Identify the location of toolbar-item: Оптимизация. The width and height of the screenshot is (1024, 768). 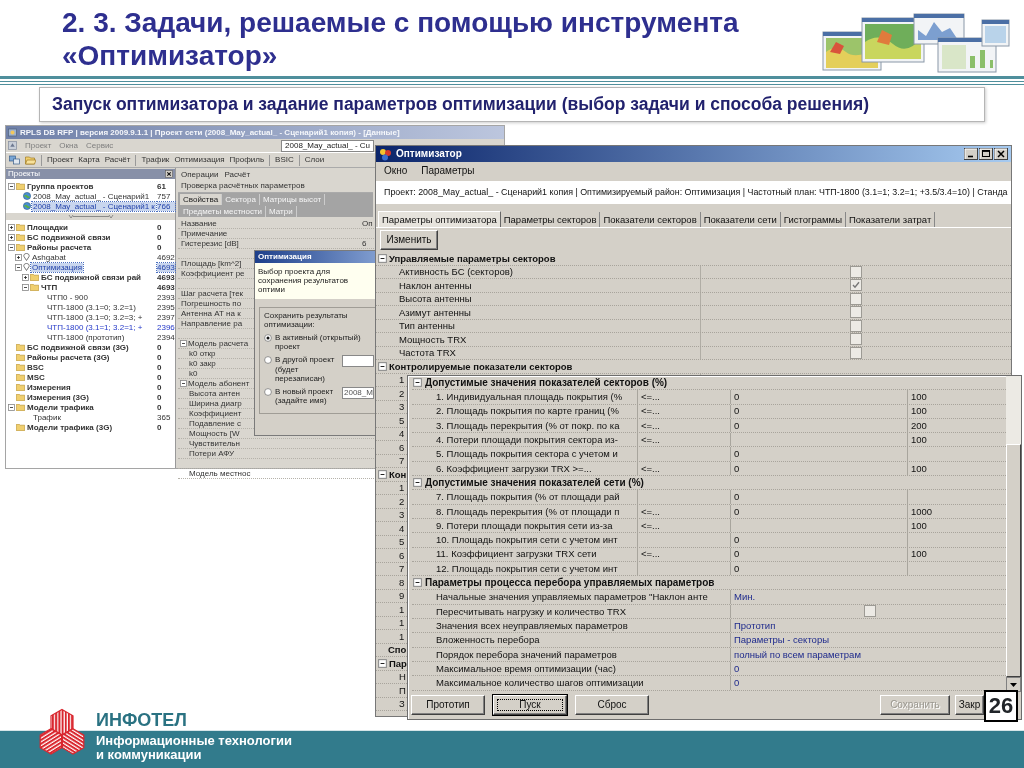
(199, 160).